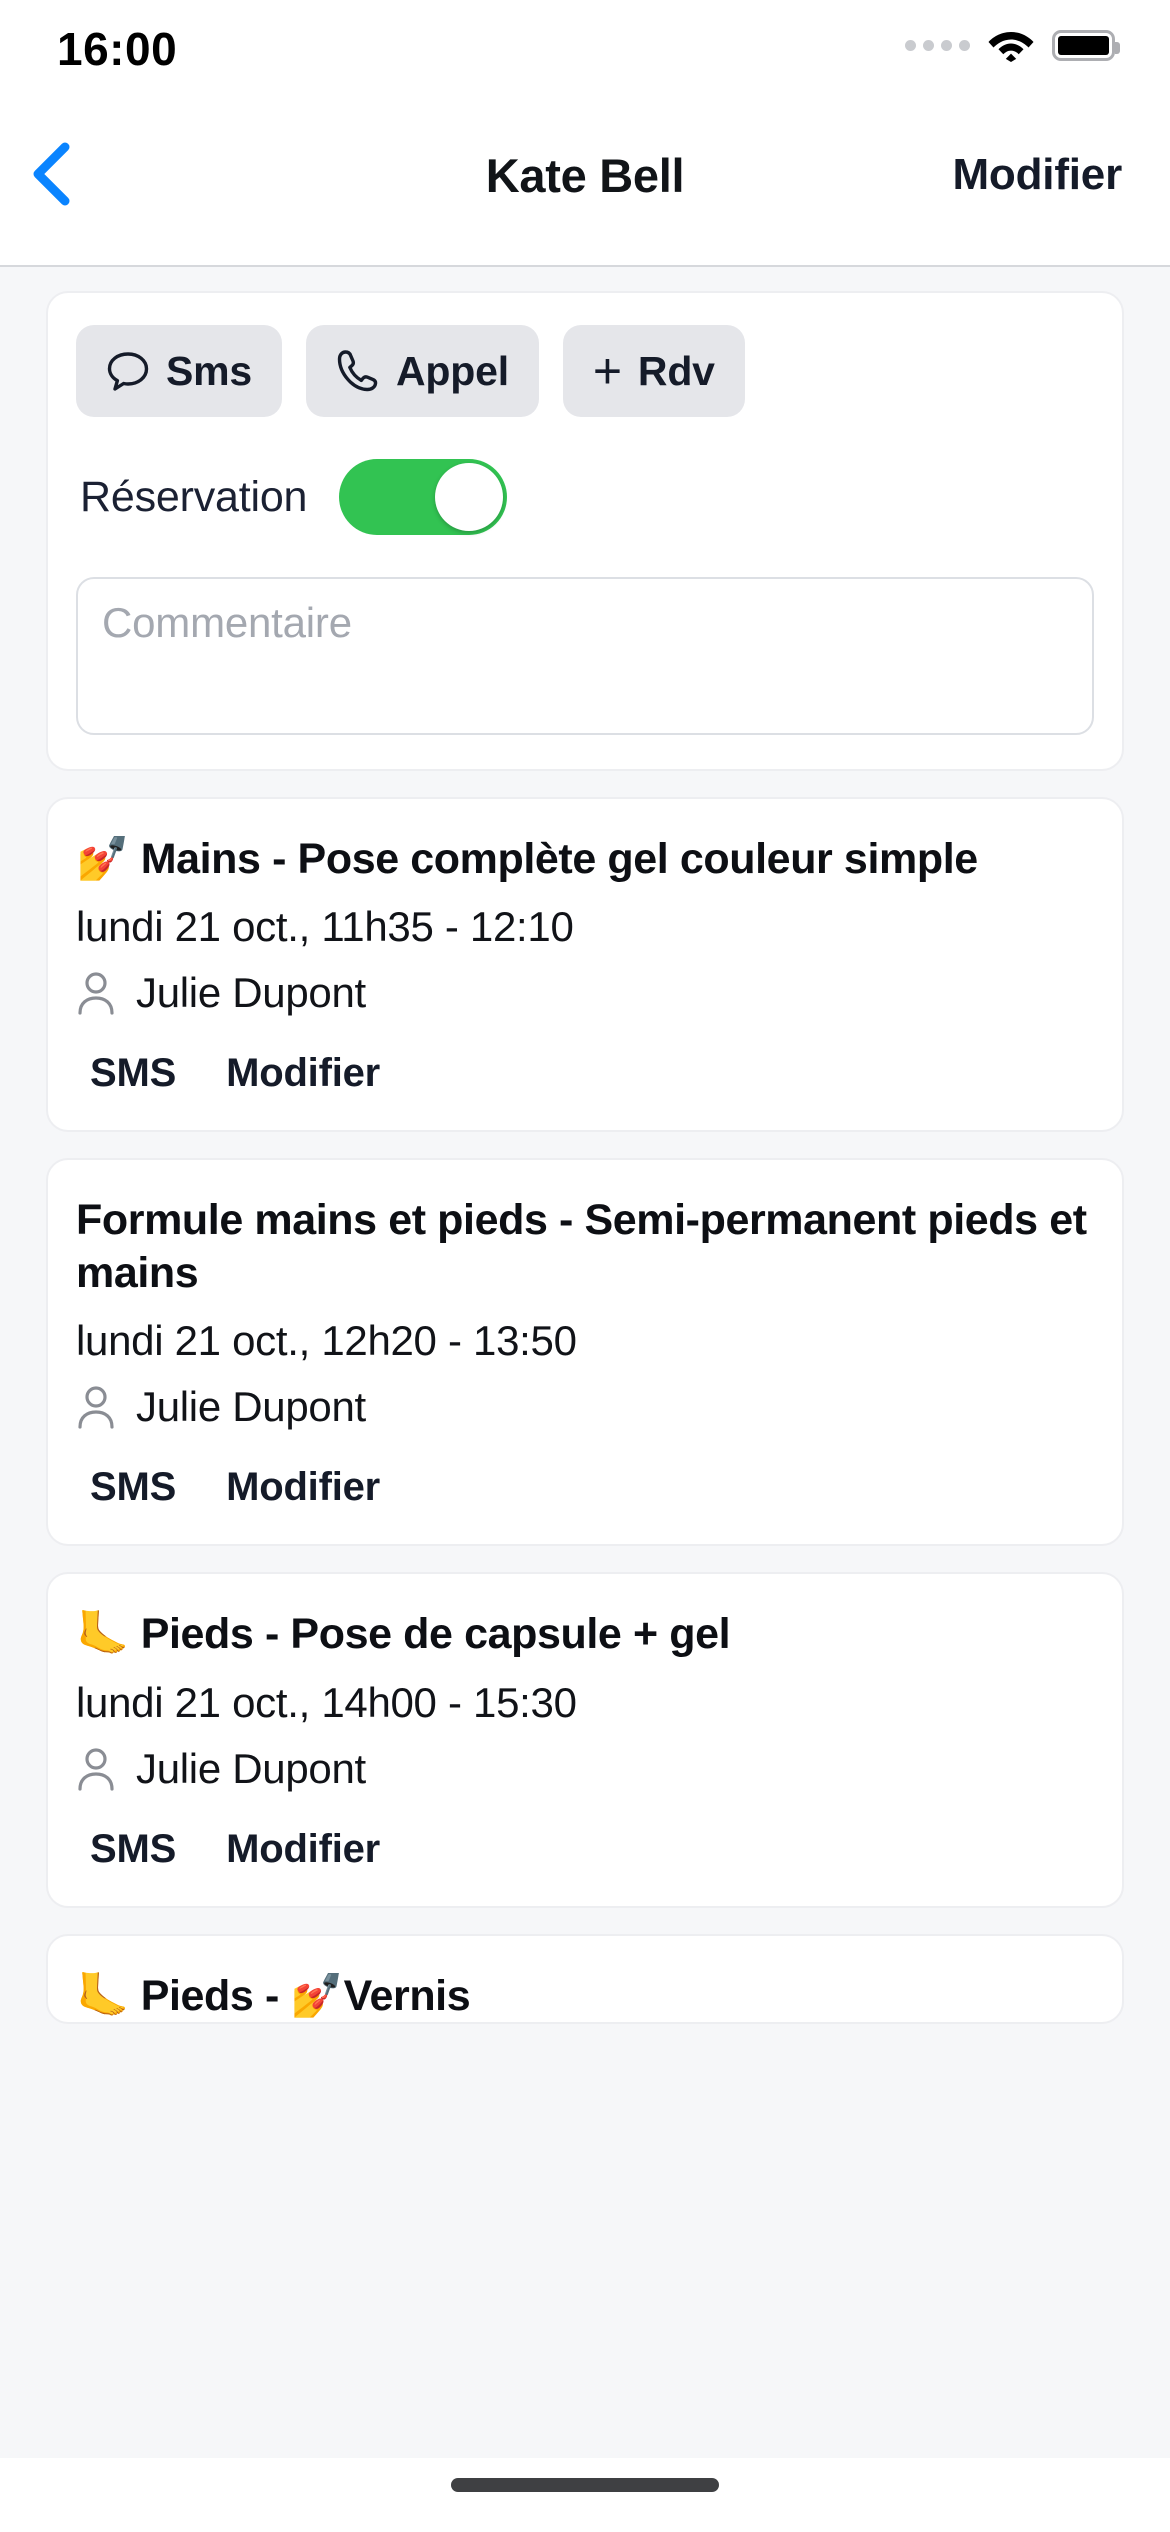 This screenshot has width=1170, height=2532. I want to click on appointment-title: 🦶 Pieds - 💅Vernis, so click(585, 1996).